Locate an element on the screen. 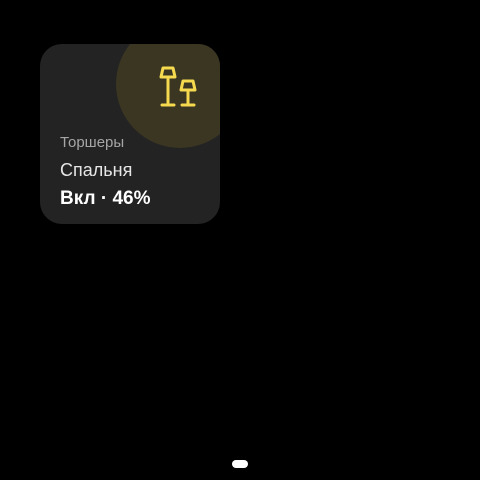  device-room: Спальня is located at coordinates (96, 170).